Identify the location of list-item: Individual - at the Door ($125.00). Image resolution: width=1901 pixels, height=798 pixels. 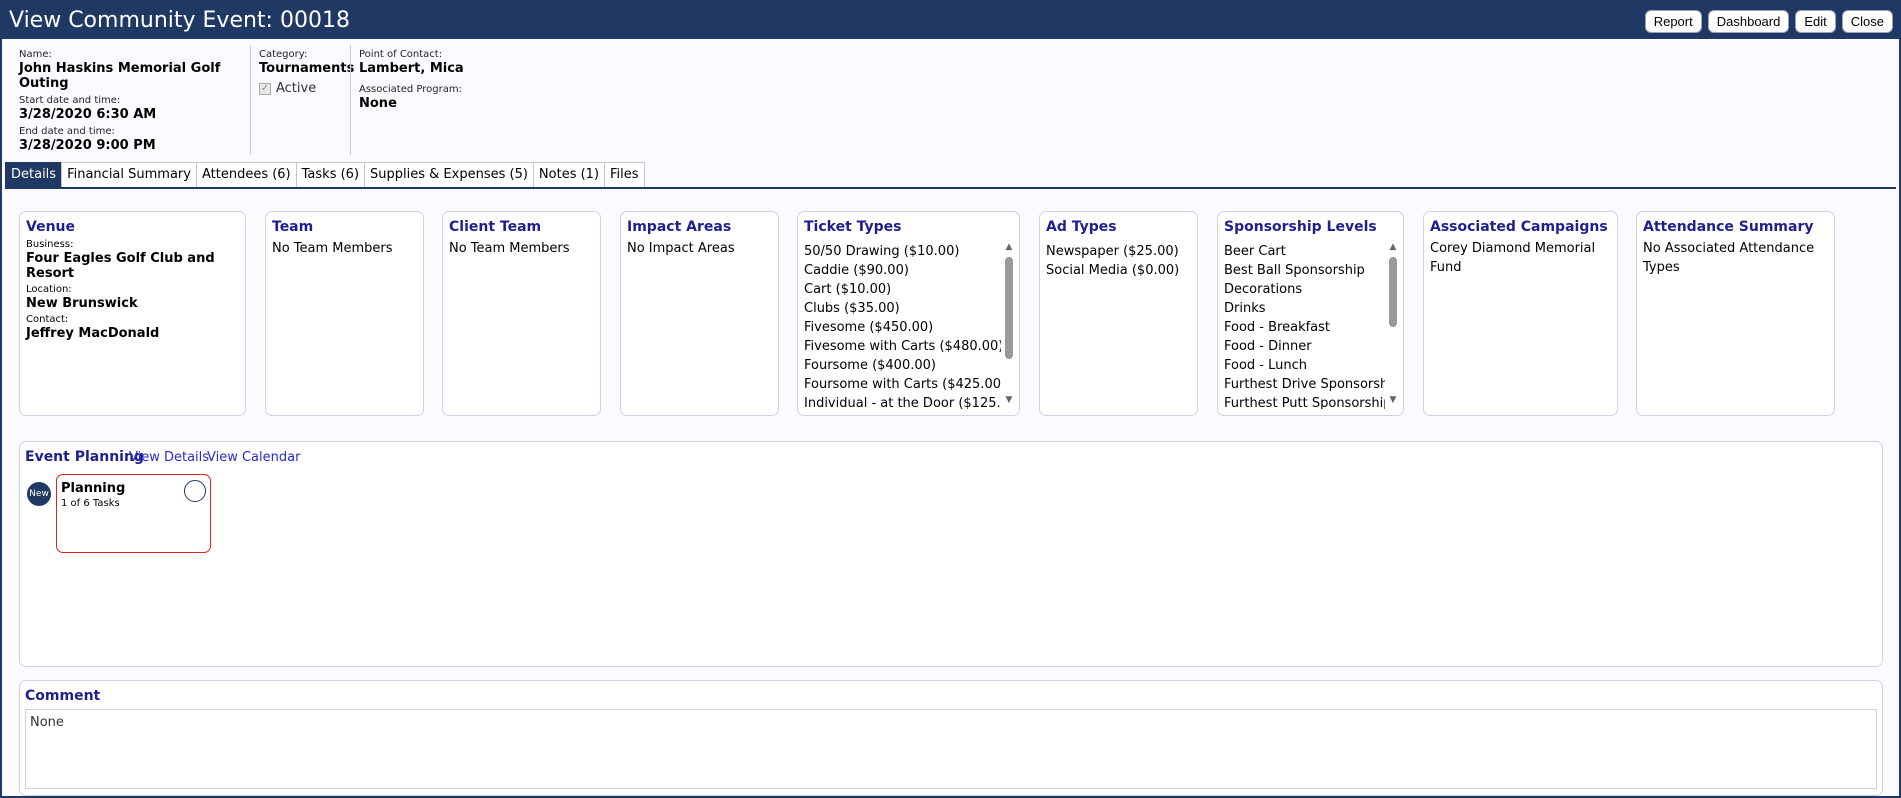
(902, 402).